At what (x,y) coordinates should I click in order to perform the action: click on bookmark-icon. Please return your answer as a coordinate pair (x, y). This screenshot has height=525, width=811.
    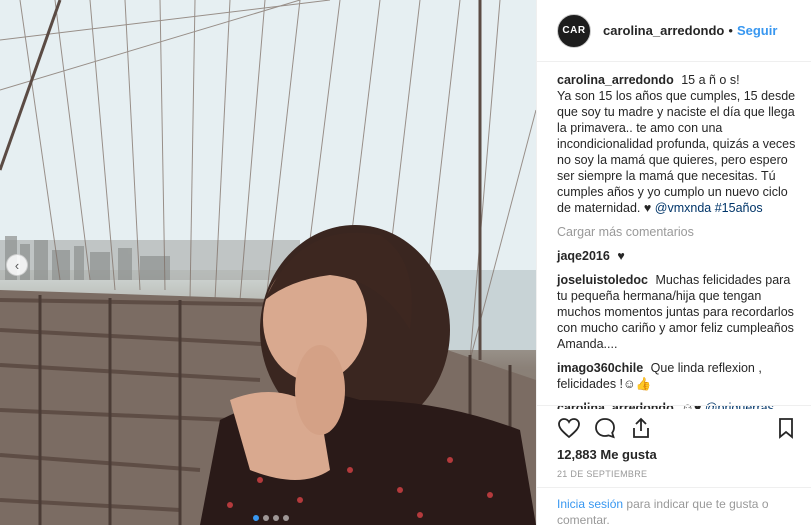
    Looking at the image, I should click on (786, 428).